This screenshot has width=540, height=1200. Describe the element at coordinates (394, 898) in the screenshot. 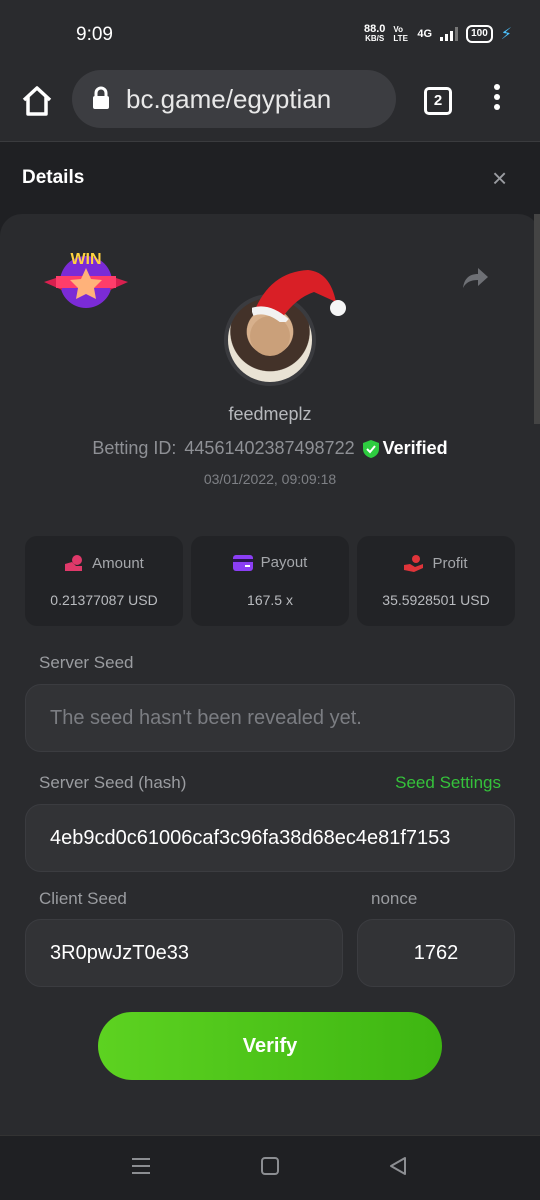

I see `nonce-label: nonce` at that location.